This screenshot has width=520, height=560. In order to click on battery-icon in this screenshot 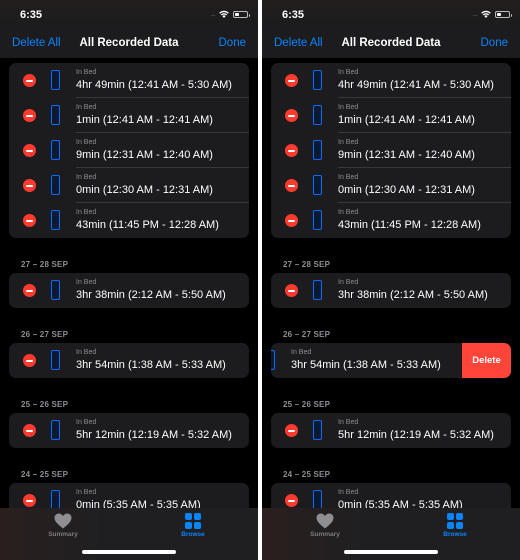, I will do `click(241, 14)`.